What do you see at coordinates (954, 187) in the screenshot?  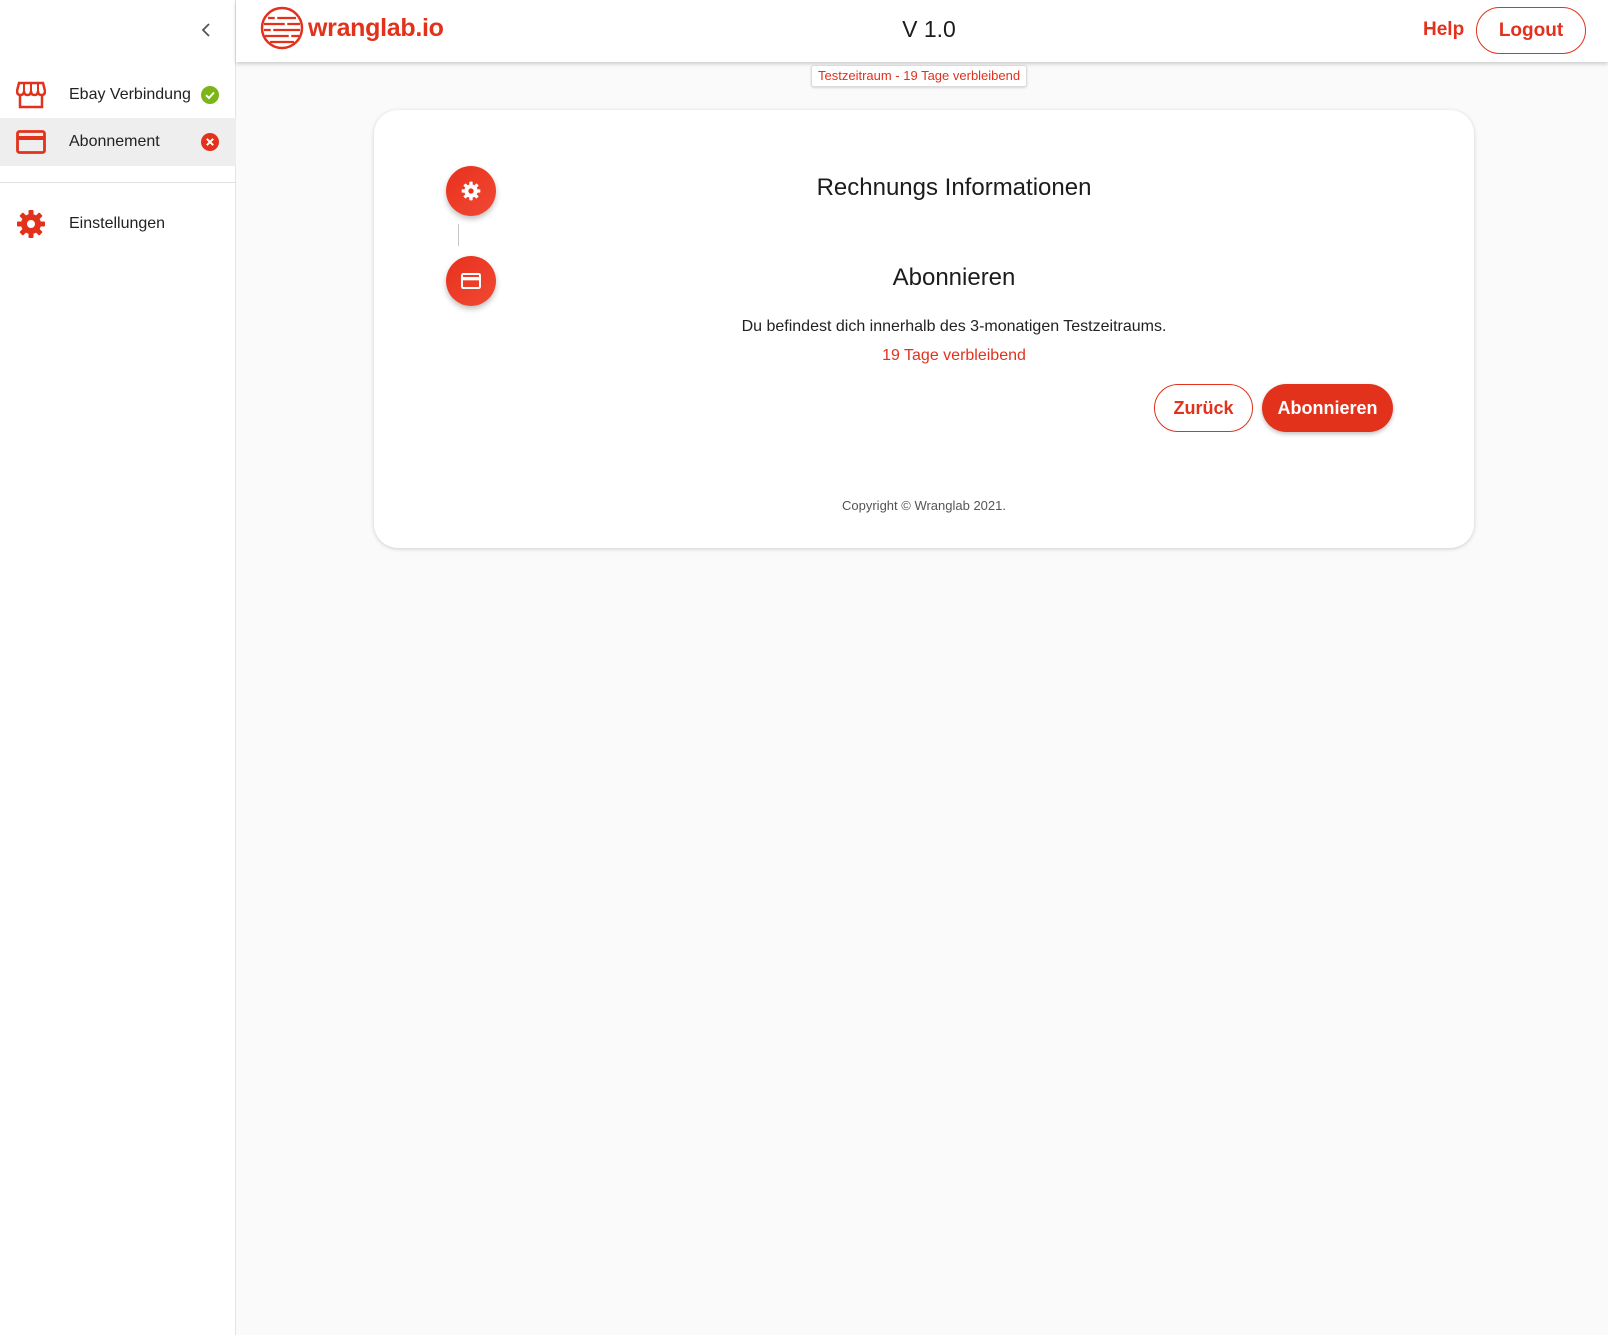 I see `step-title-billing: Rechnungs Informationen` at bounding box center [954, 187].